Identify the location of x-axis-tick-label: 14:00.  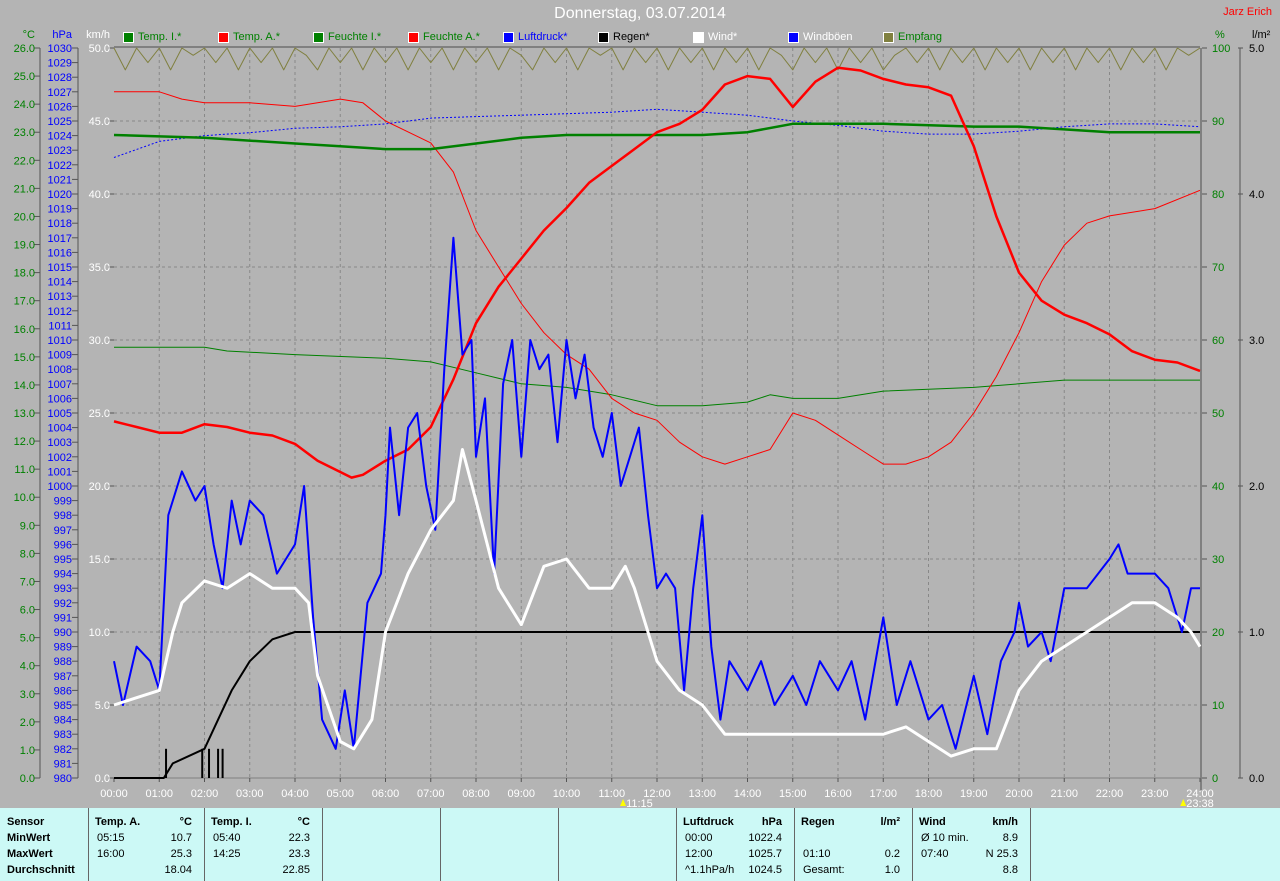
(748, 794).